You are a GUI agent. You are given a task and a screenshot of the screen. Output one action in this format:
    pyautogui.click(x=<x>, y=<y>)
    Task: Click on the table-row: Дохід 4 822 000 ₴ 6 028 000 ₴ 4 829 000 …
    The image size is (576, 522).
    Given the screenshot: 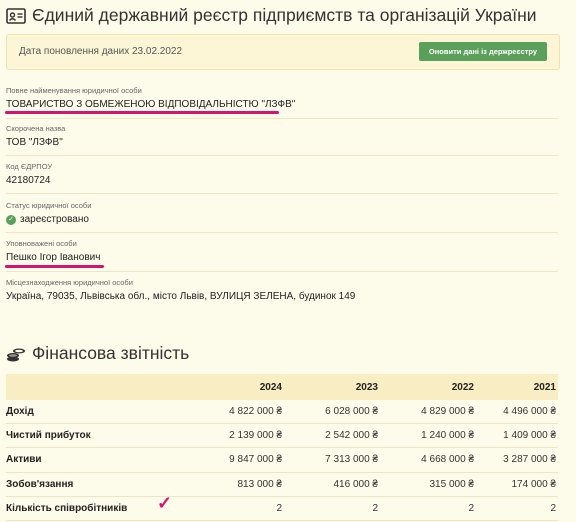 What is the action you would take?
    pyautogui.click(x=282, y=412)
    